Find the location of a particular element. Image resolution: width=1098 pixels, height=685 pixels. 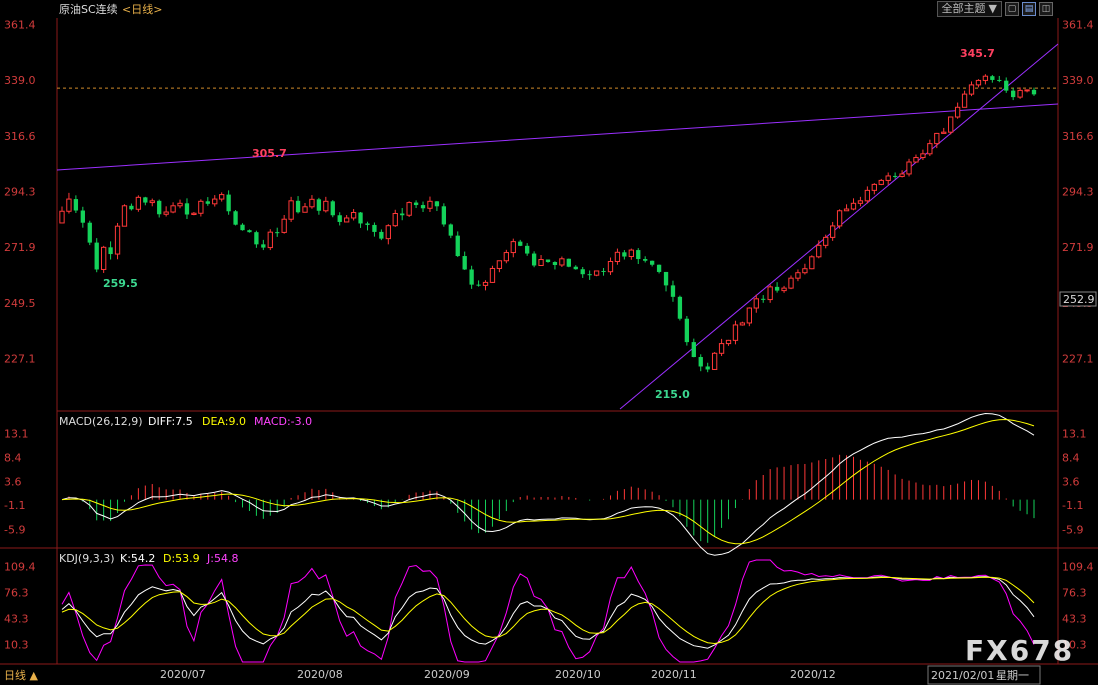

kdj-lines is located at coordinates (548, 611).